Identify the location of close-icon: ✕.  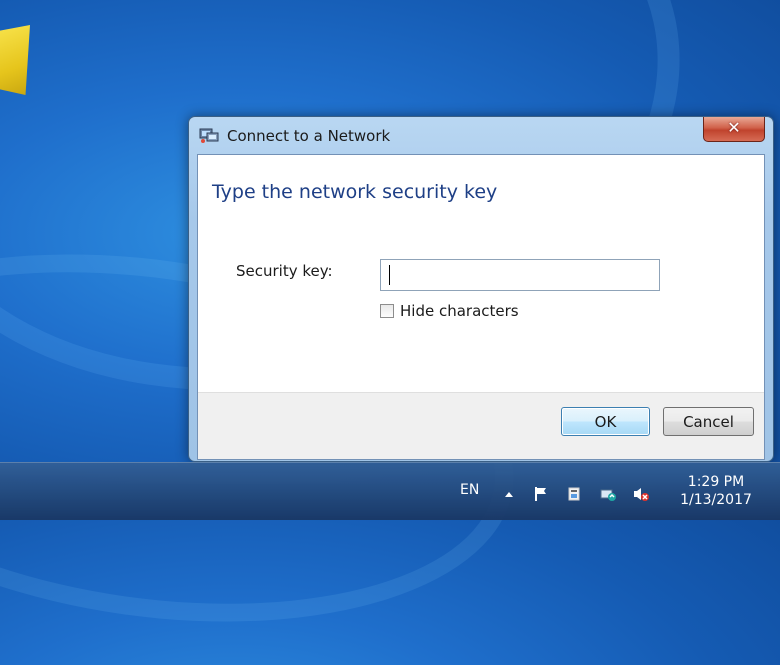
(734, 127).